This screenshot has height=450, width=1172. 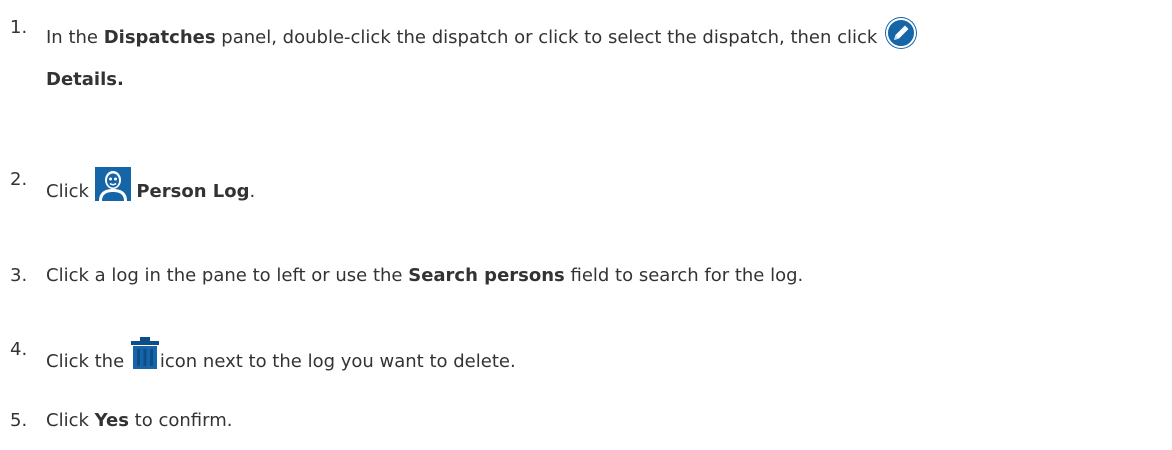 What do you see at coordinates (901, 33) in the screenshot?
I see `edit-pencil-icon` at bounding box center [901, 33].